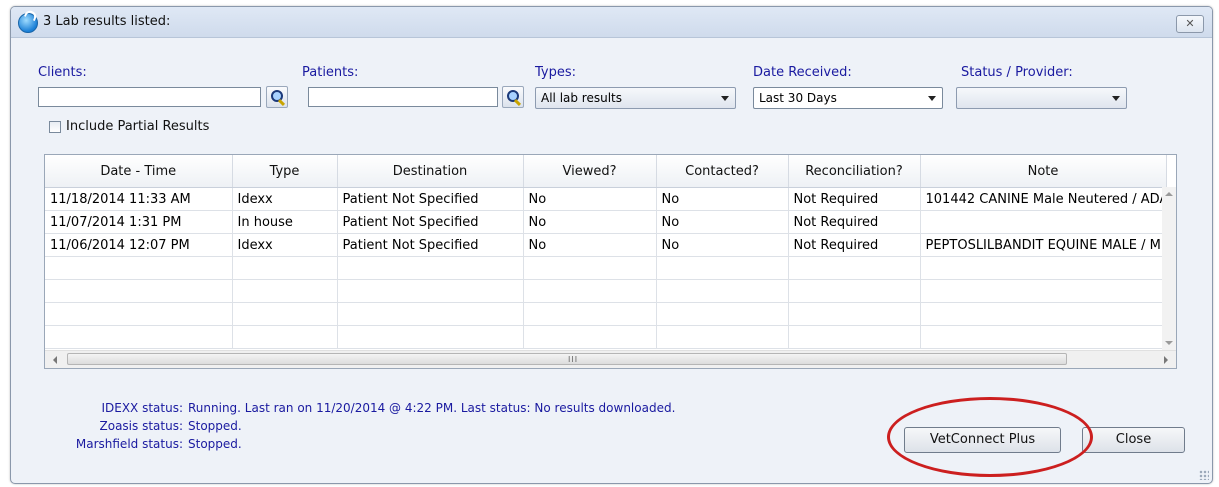 The image size is (1219, 487). Describe the element at coordinates (573, 359) in the screenshot. I see `scroll-grip-icon: III` at that location.